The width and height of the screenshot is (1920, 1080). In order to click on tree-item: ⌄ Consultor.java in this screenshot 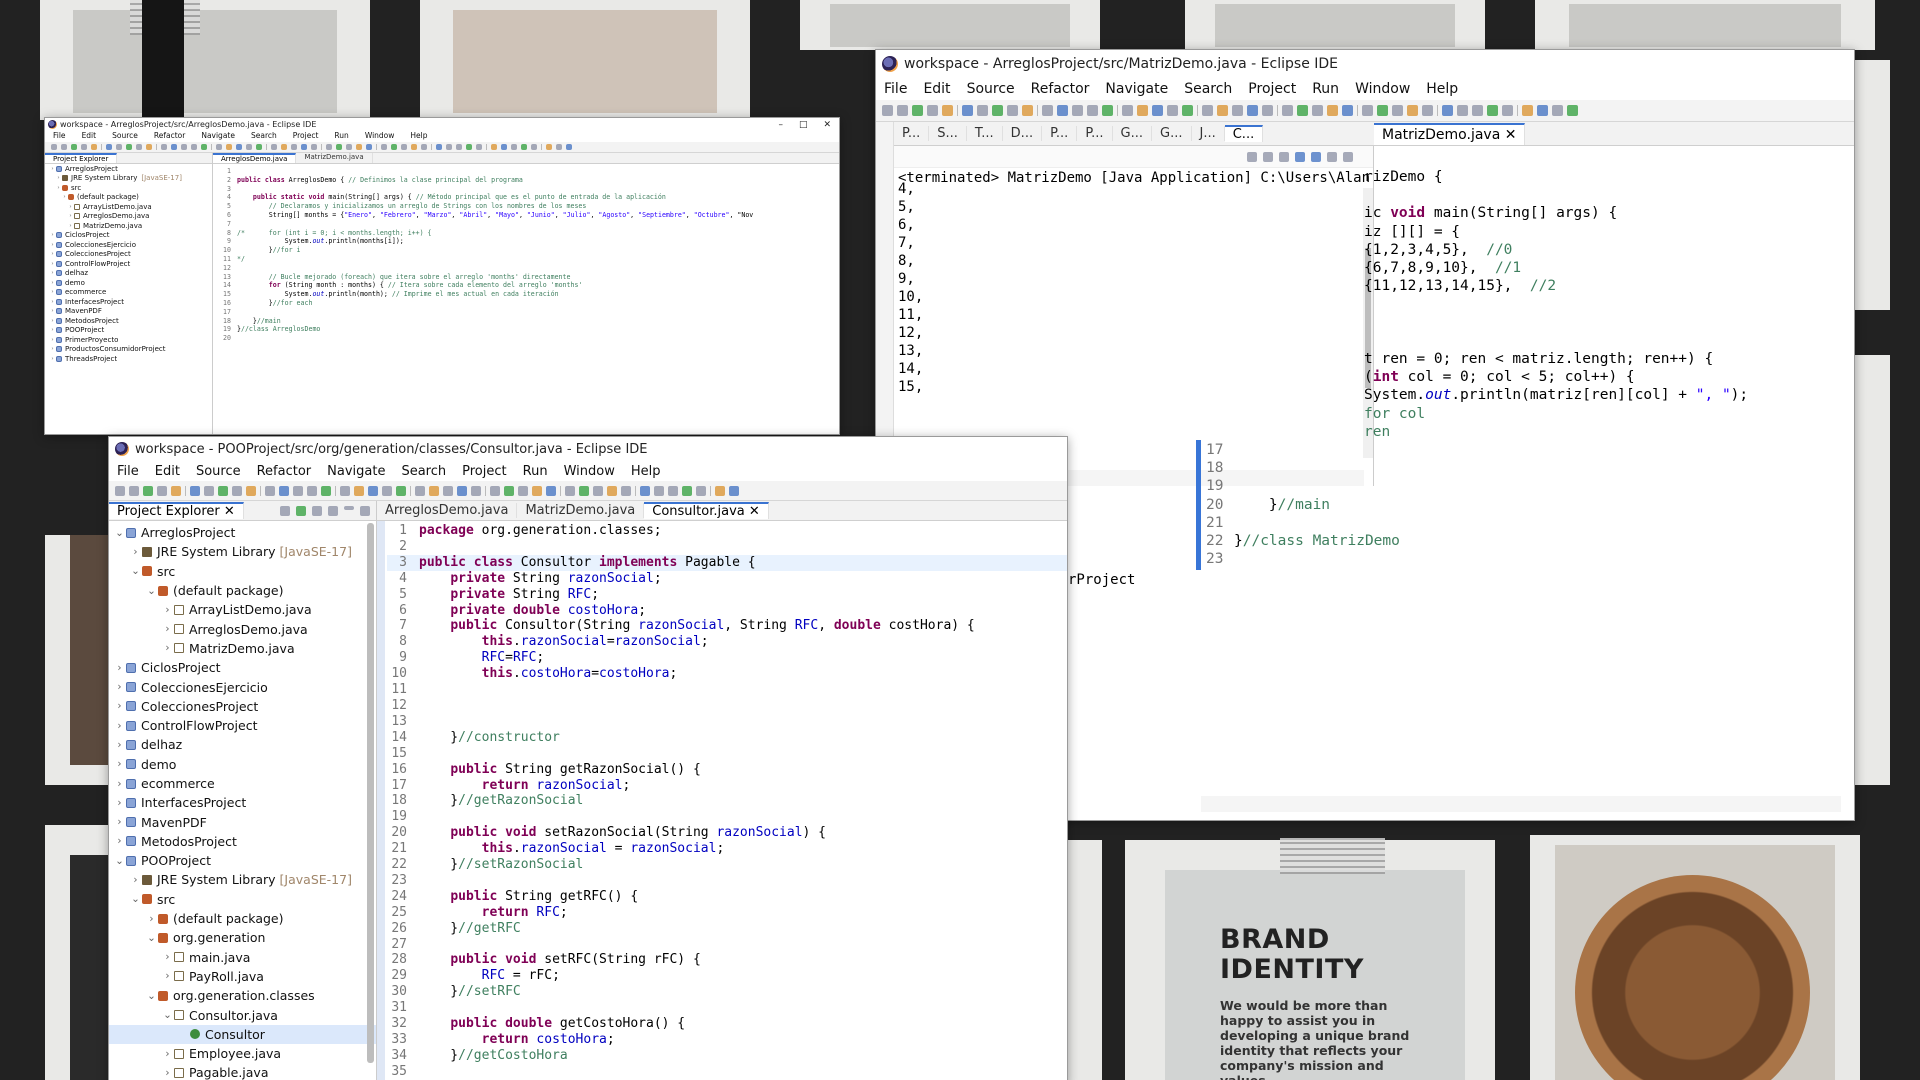, I will do `click(242, 1014)`.